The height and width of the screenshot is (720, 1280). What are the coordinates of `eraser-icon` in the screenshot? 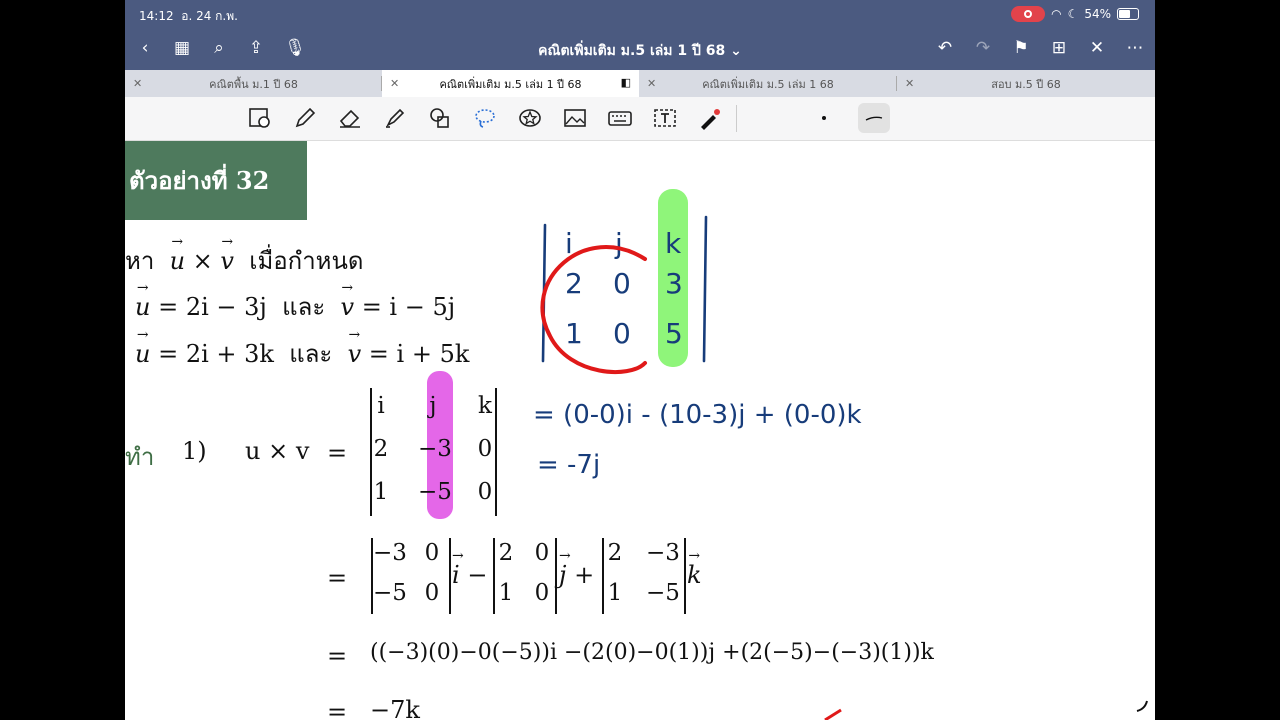 It's located at (350, 118).